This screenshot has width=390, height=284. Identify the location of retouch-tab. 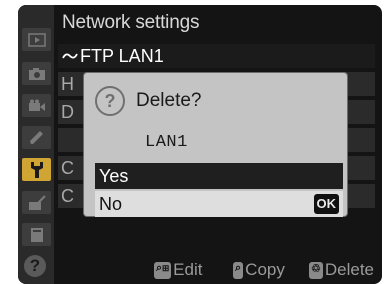
(36, 202).